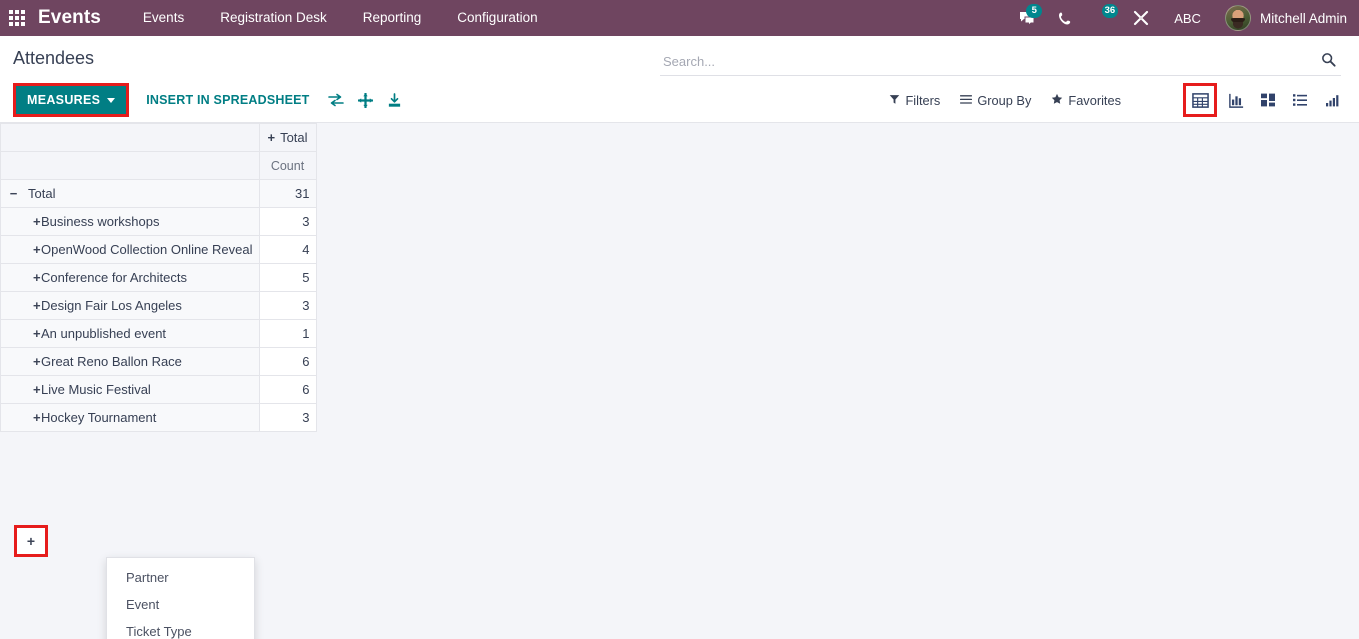 The height and width of the screenshot is (639, 1359). I want to click on pivot-row-label-conference-for-architects: +Conference for Architects, so click(130, 277).